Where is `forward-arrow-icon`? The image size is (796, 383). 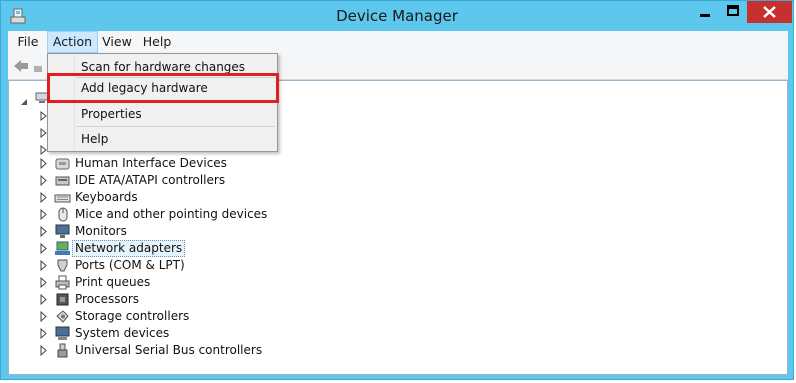 forward-arrow-icon is located at coordinates (38, 69).